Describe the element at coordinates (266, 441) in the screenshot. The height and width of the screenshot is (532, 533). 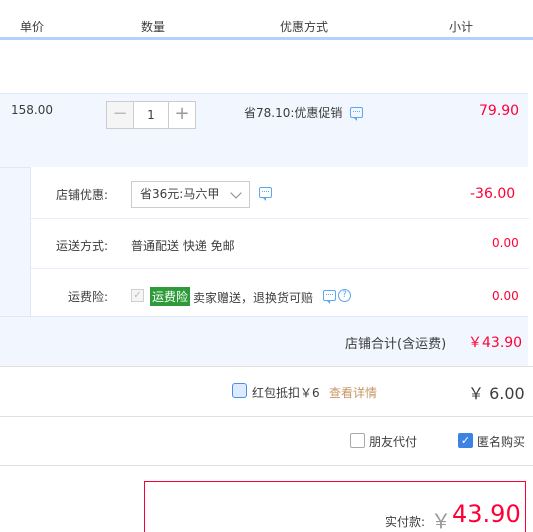
I see `options-row` at that location.